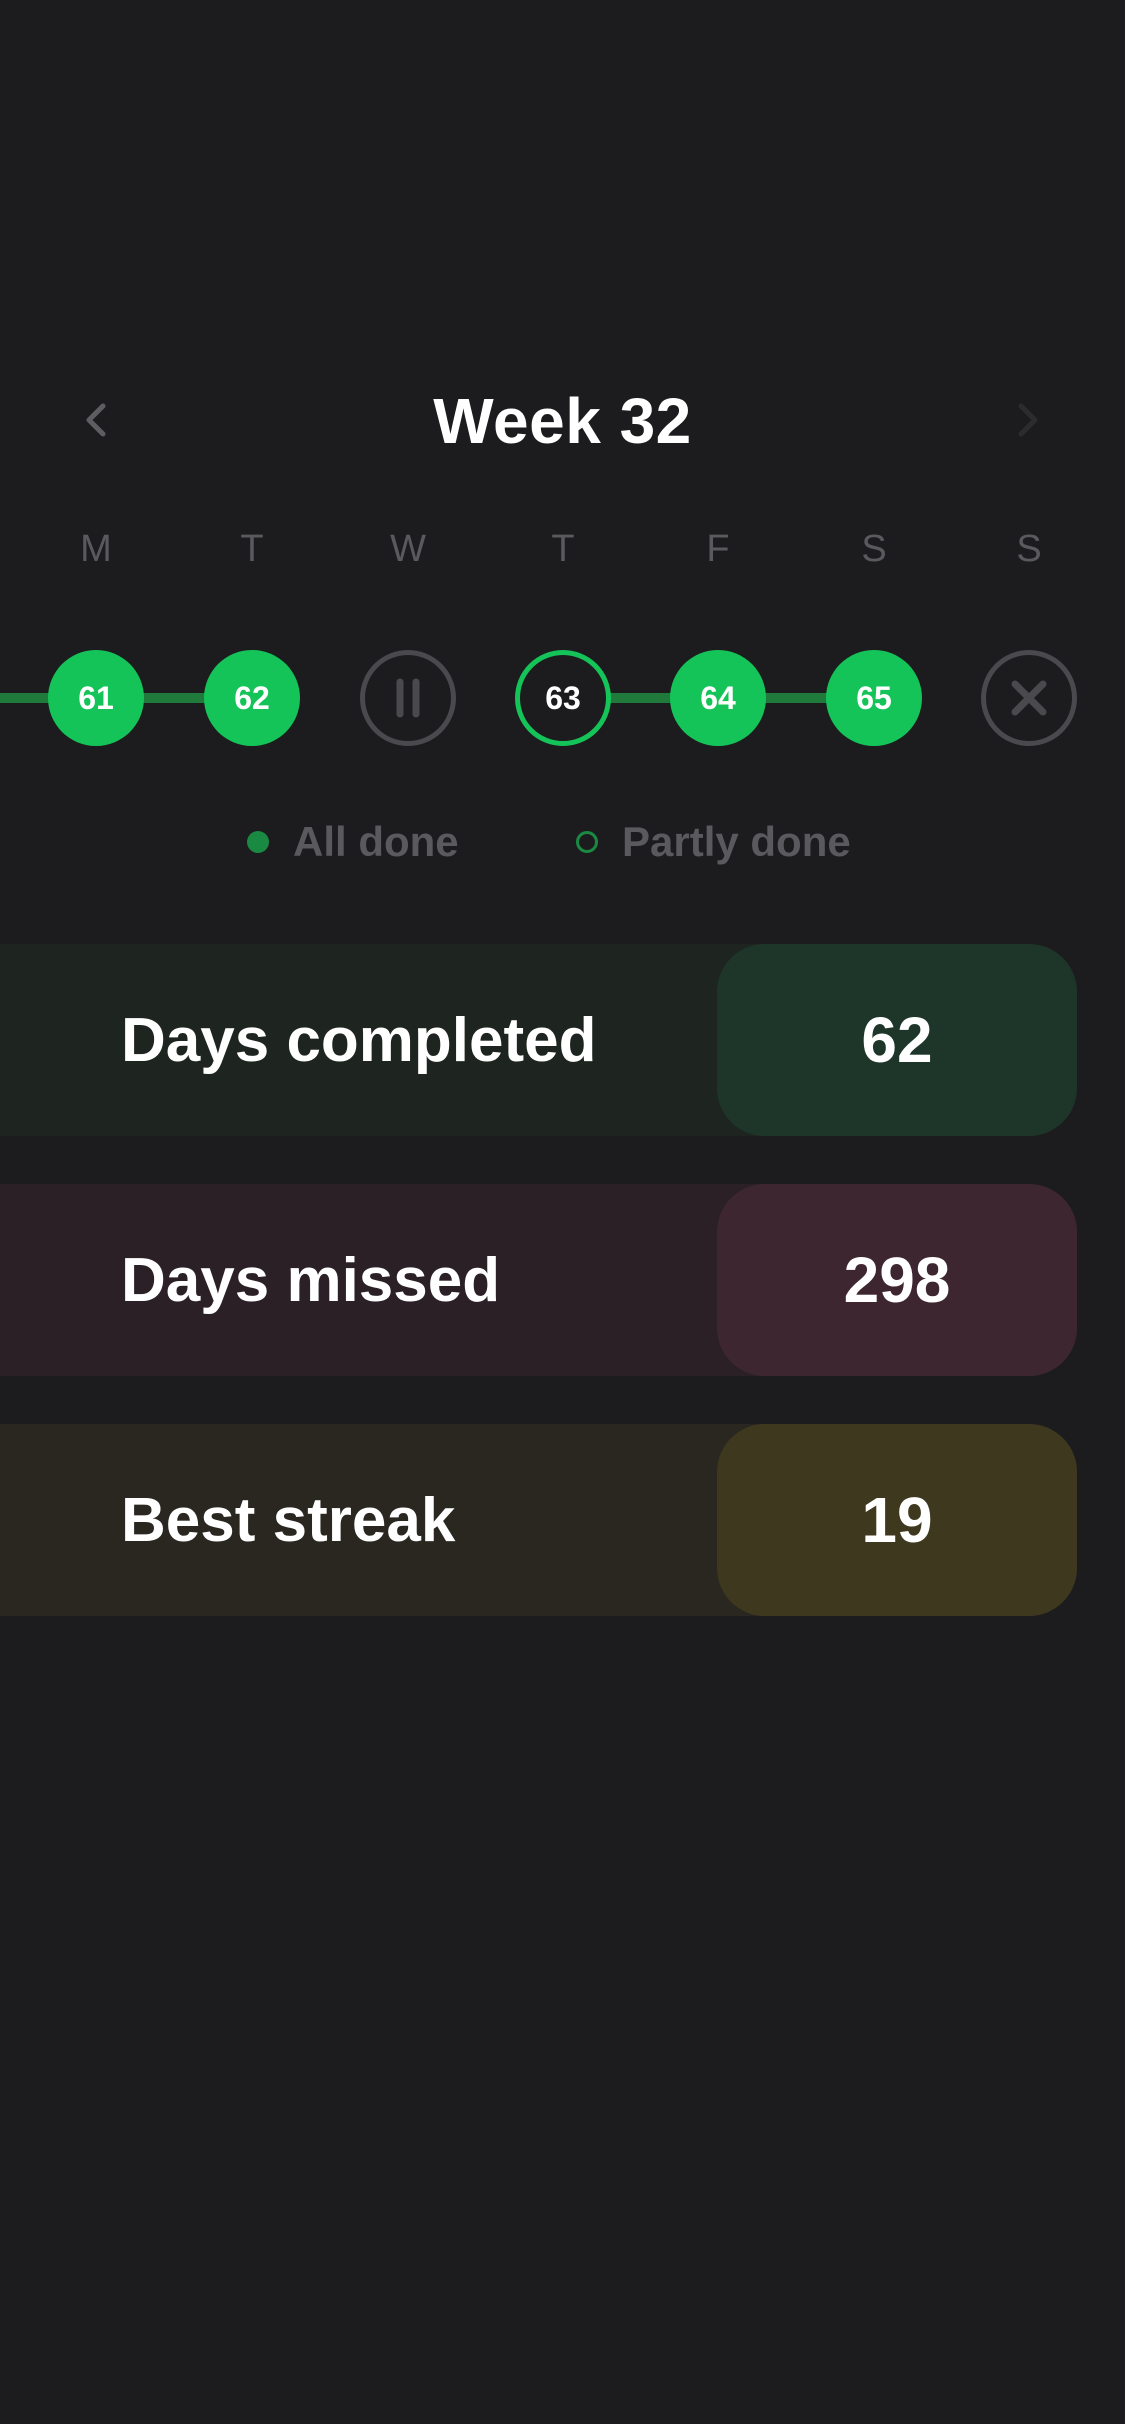  I want to click on stat-label: Days completed, so click(359, 1040).